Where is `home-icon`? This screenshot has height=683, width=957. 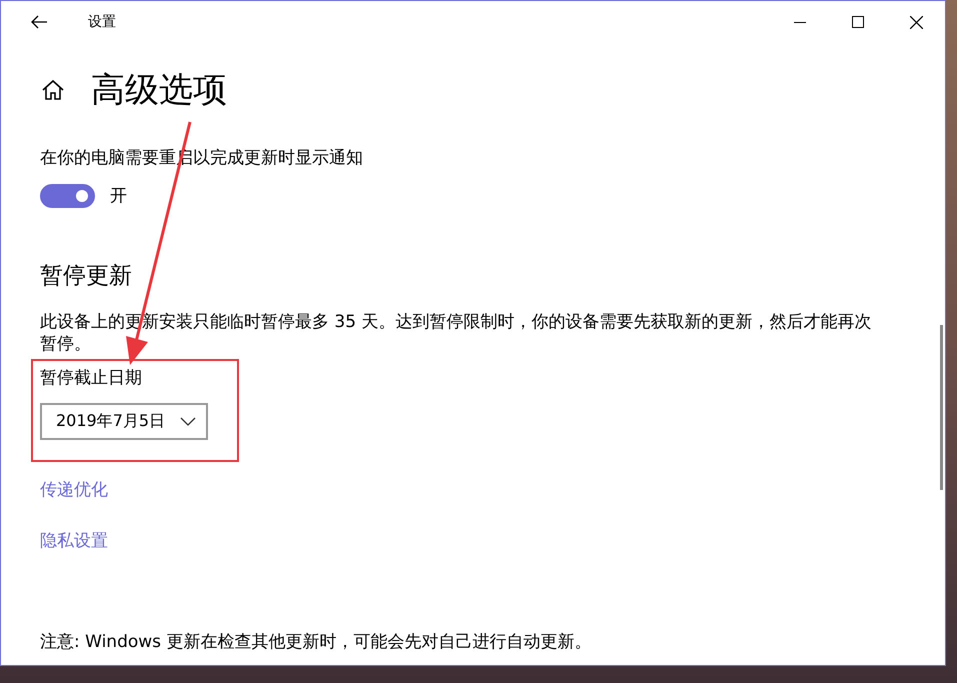
home-icon is located at coordinates (53, 90).